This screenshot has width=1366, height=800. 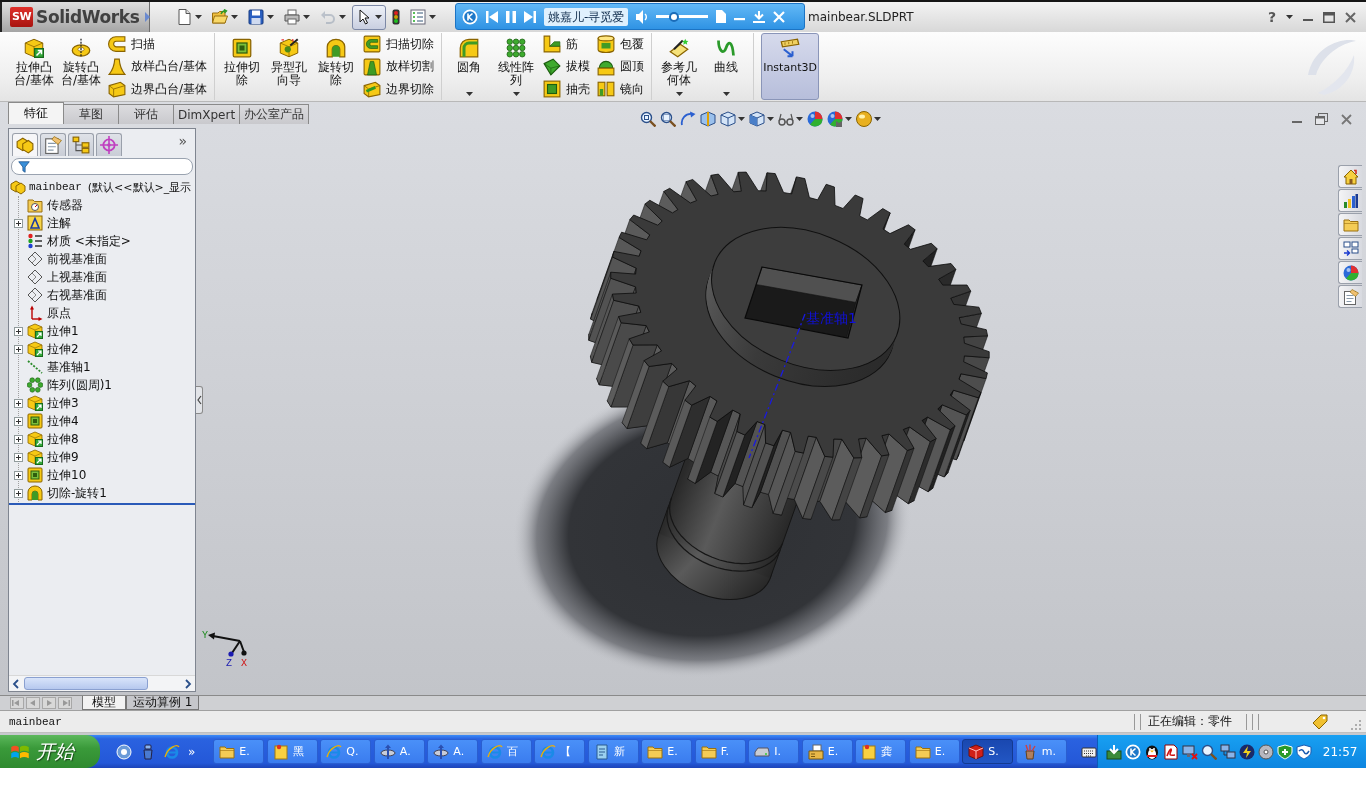 I want to click on help-button: ?, so click(x=1271, y=17).